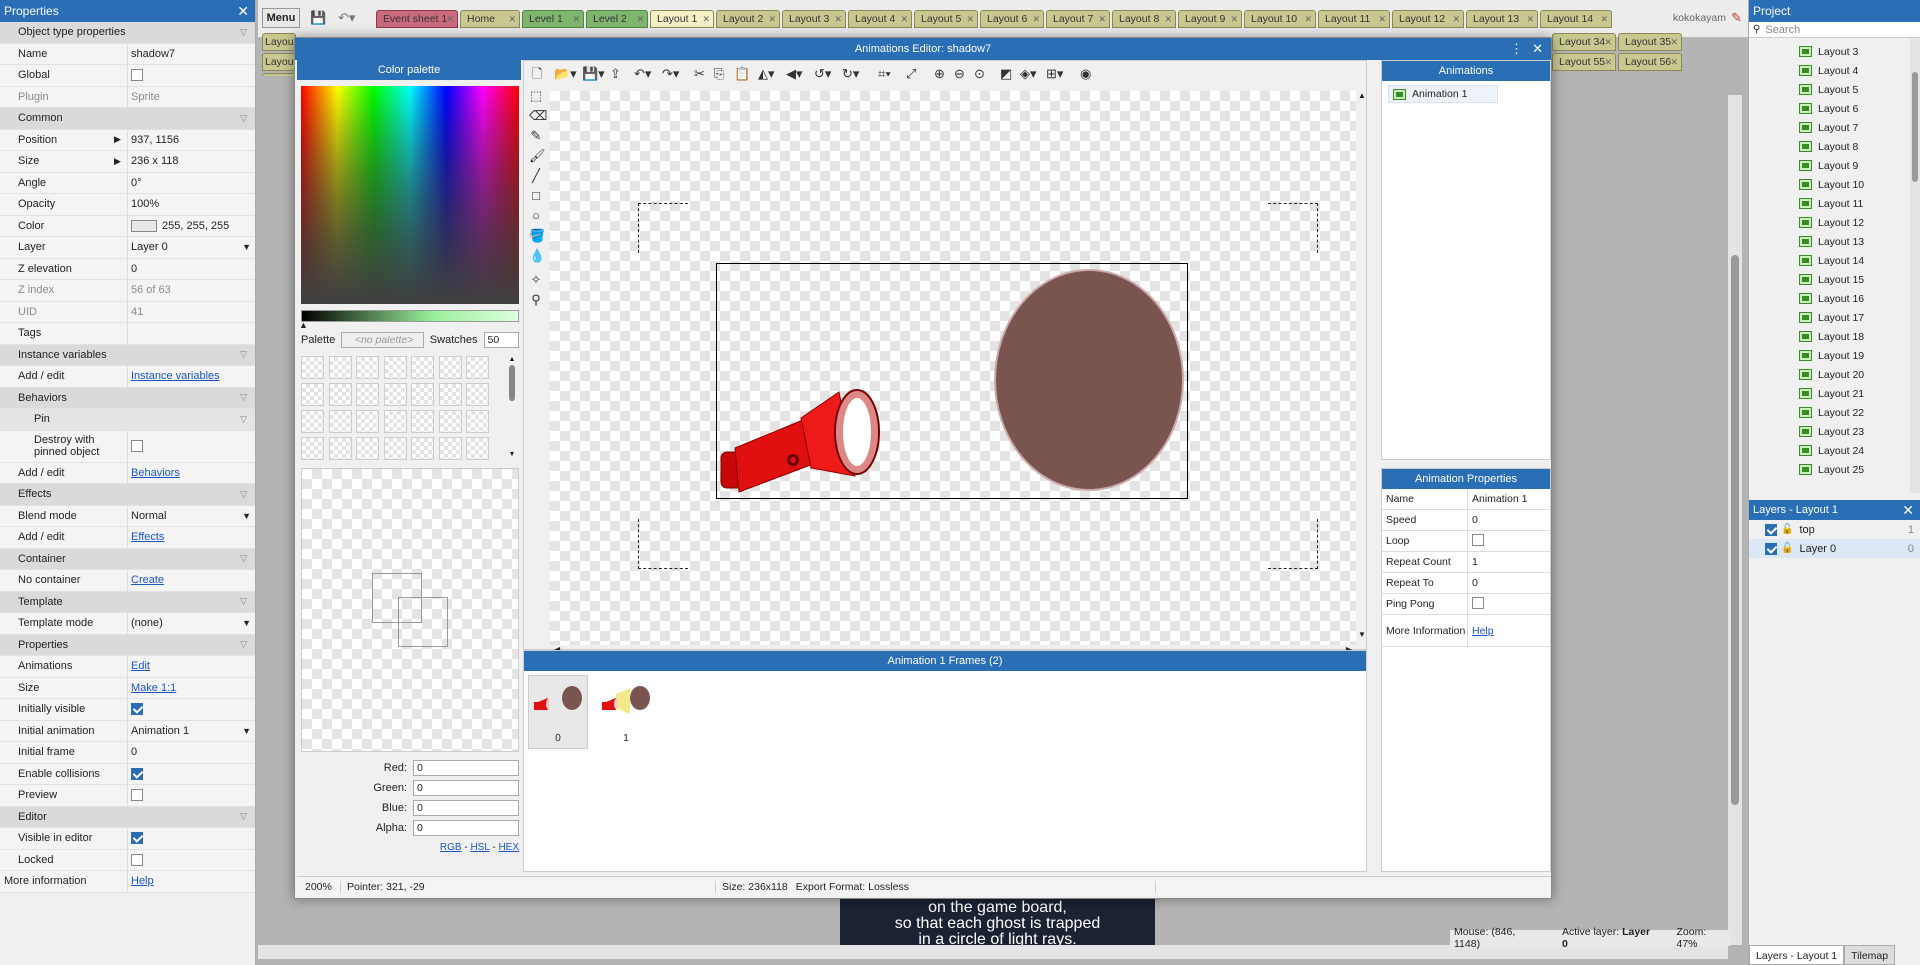 The width and height of the screenshot is (1920, 965). I want to click on search-input: Search, so click(1782, 30).